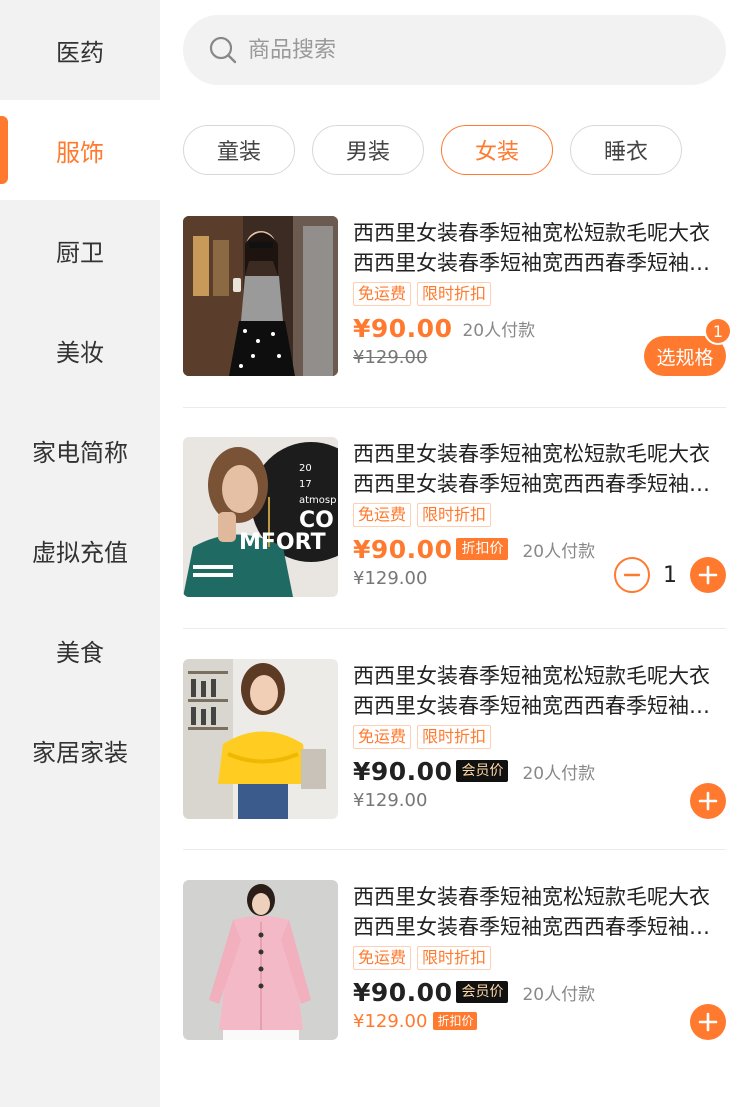 This screenshot has width=750, height=1107. I want to click on sidebar-item-medicine: 医药, so click(80, 50).